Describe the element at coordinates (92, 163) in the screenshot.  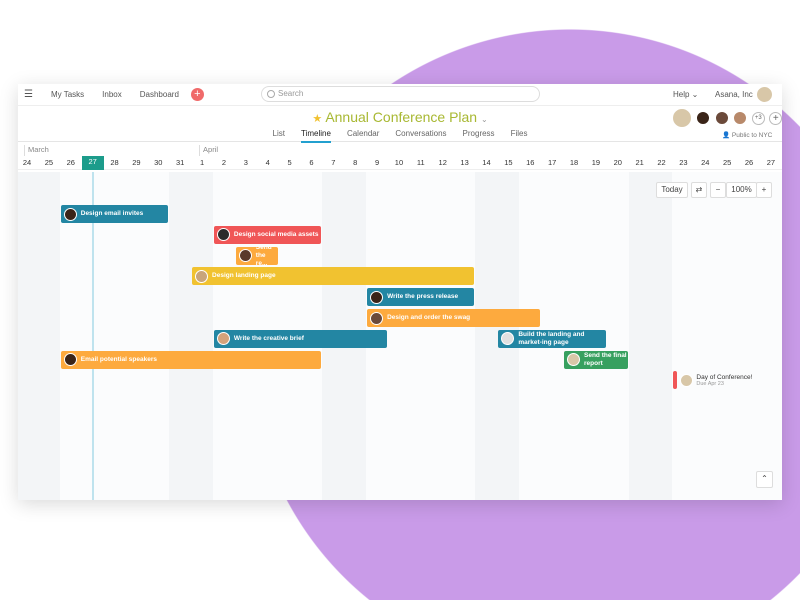
I see `today-marker: 27` at that location.